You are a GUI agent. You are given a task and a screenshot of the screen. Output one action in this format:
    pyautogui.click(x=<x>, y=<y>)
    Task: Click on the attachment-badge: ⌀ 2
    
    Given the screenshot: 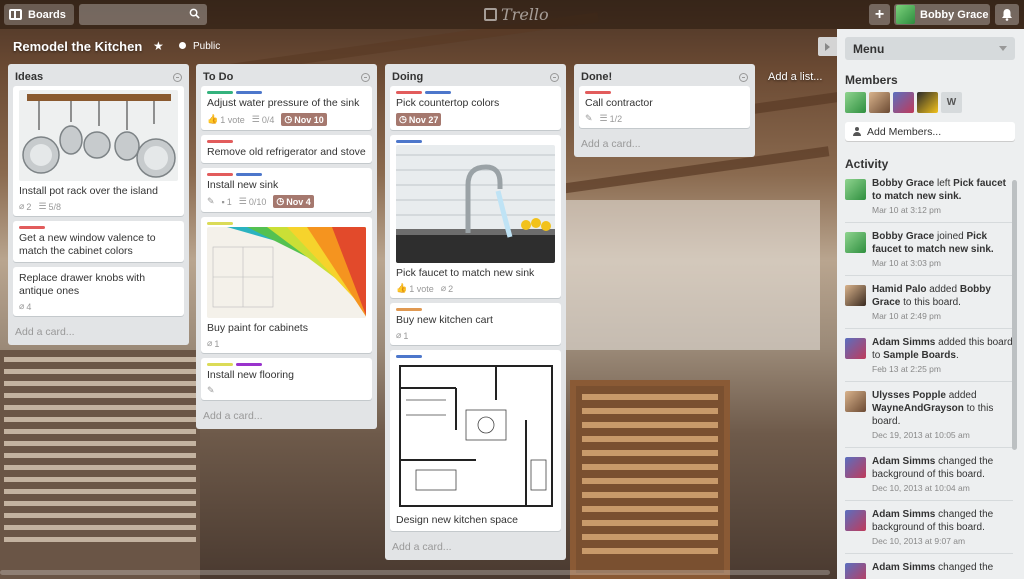 What is the action you would take?
    pyautogui.click(x=447, y=288)
    